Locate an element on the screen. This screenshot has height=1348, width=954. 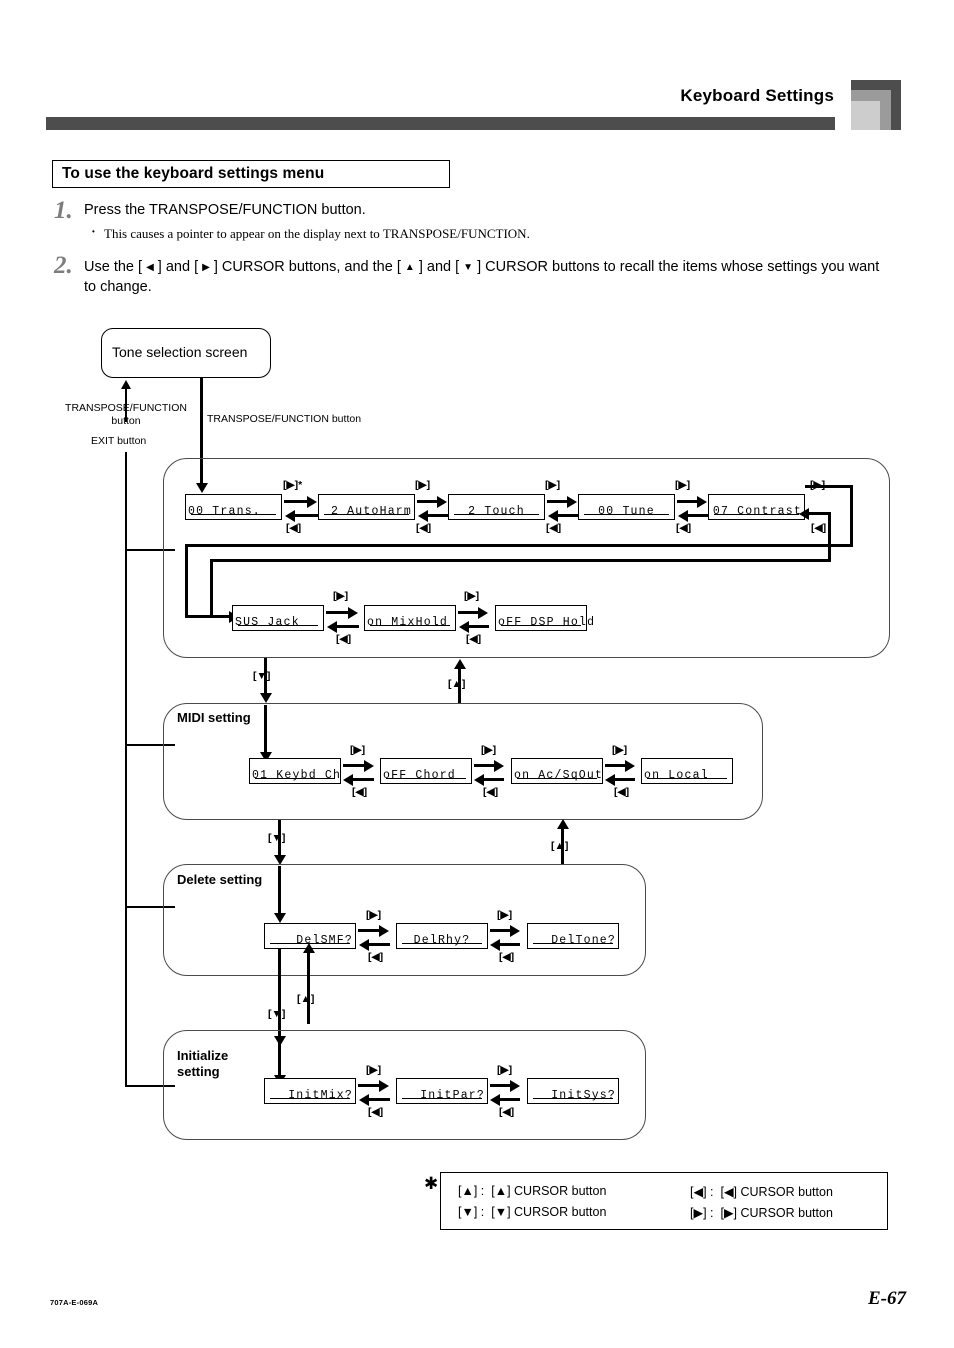
lcd-ac-sqout: on Ac/SqOut is located at coordinates (557, 771).